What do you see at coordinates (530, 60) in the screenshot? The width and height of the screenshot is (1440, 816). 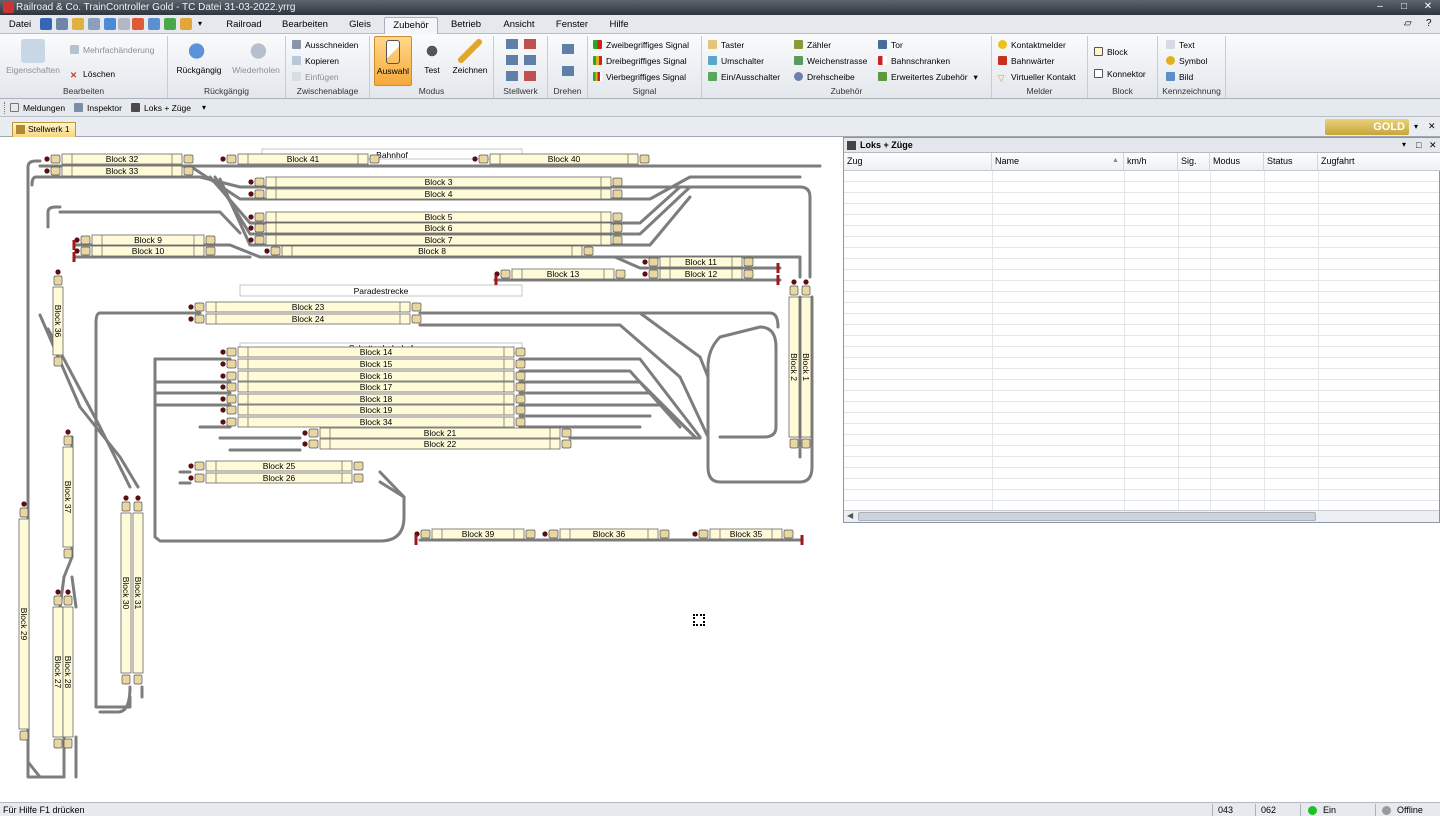 I see `turnout-3way-icon` at bounding box center [530, 60].